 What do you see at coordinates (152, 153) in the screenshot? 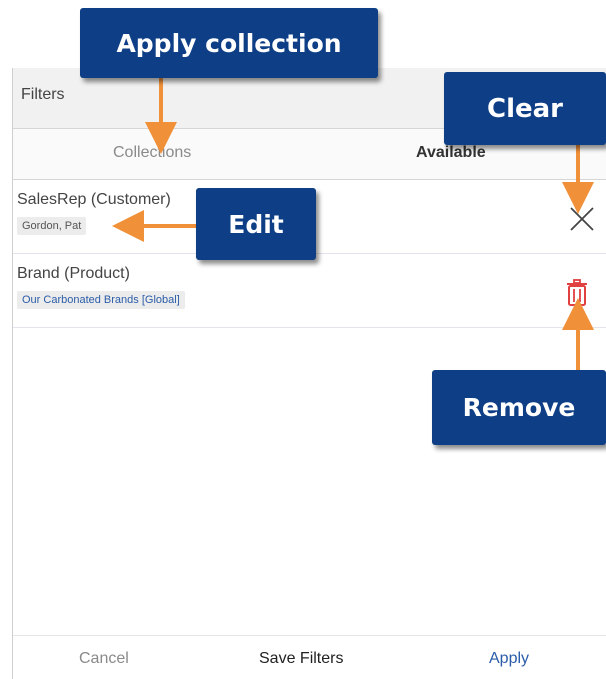
I see `tab-collections: Collections` at bounding box center [152, 153].